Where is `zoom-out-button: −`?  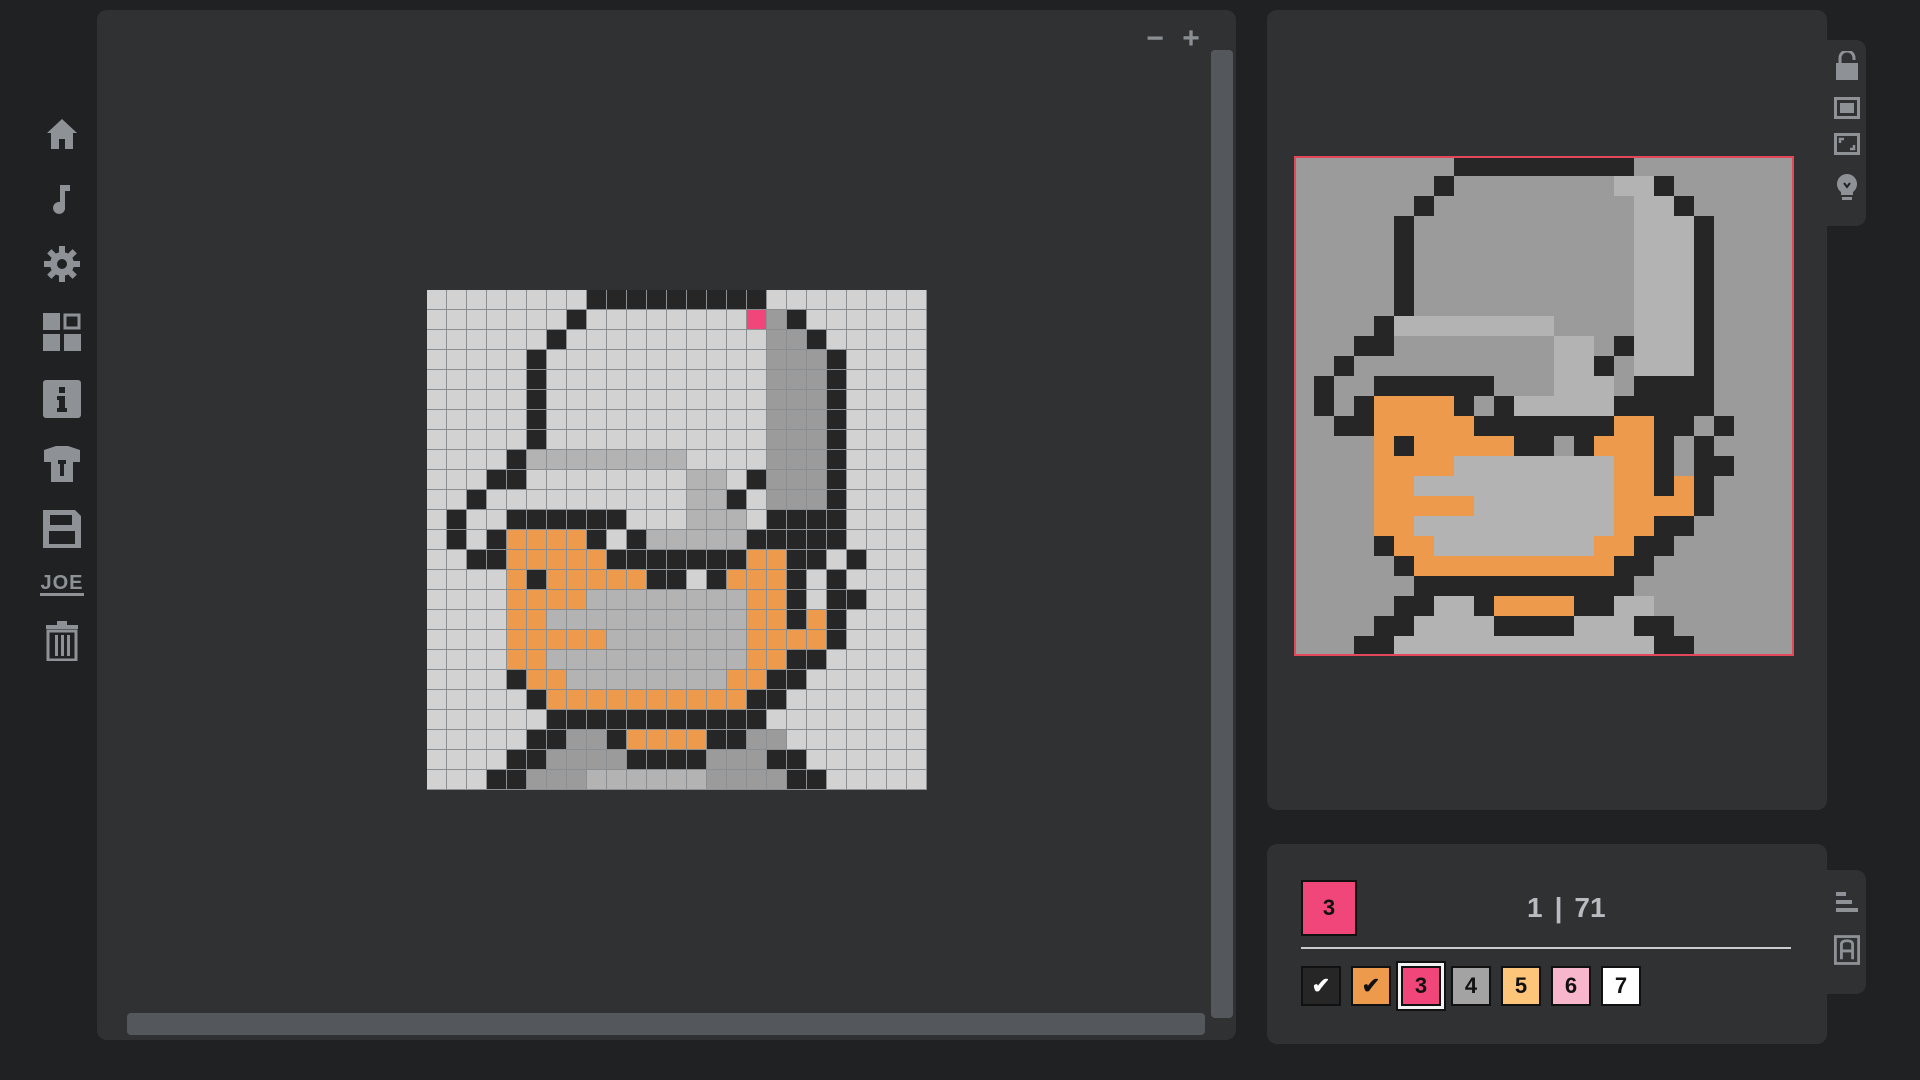 zoom-out-button: − is located at coordinates (1155, 39).